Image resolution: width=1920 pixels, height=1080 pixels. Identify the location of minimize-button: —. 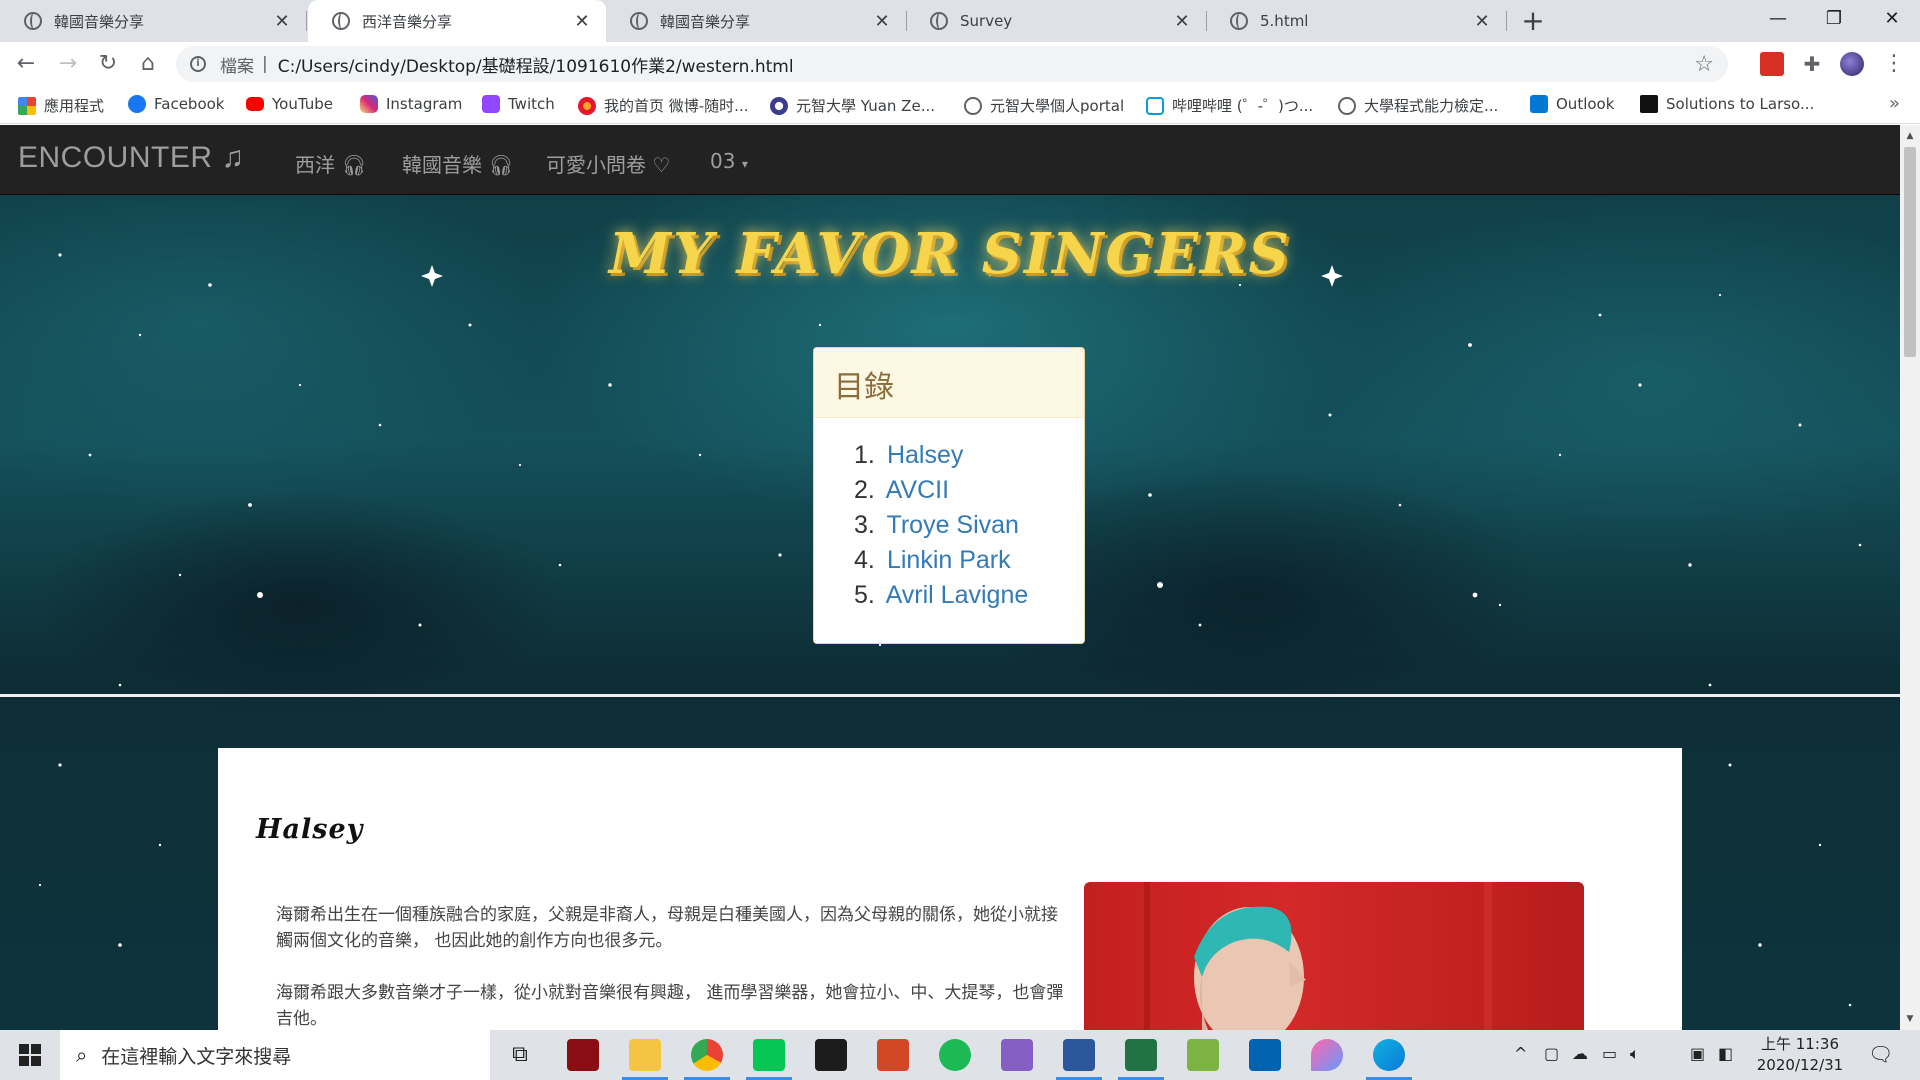
(1778, 21).